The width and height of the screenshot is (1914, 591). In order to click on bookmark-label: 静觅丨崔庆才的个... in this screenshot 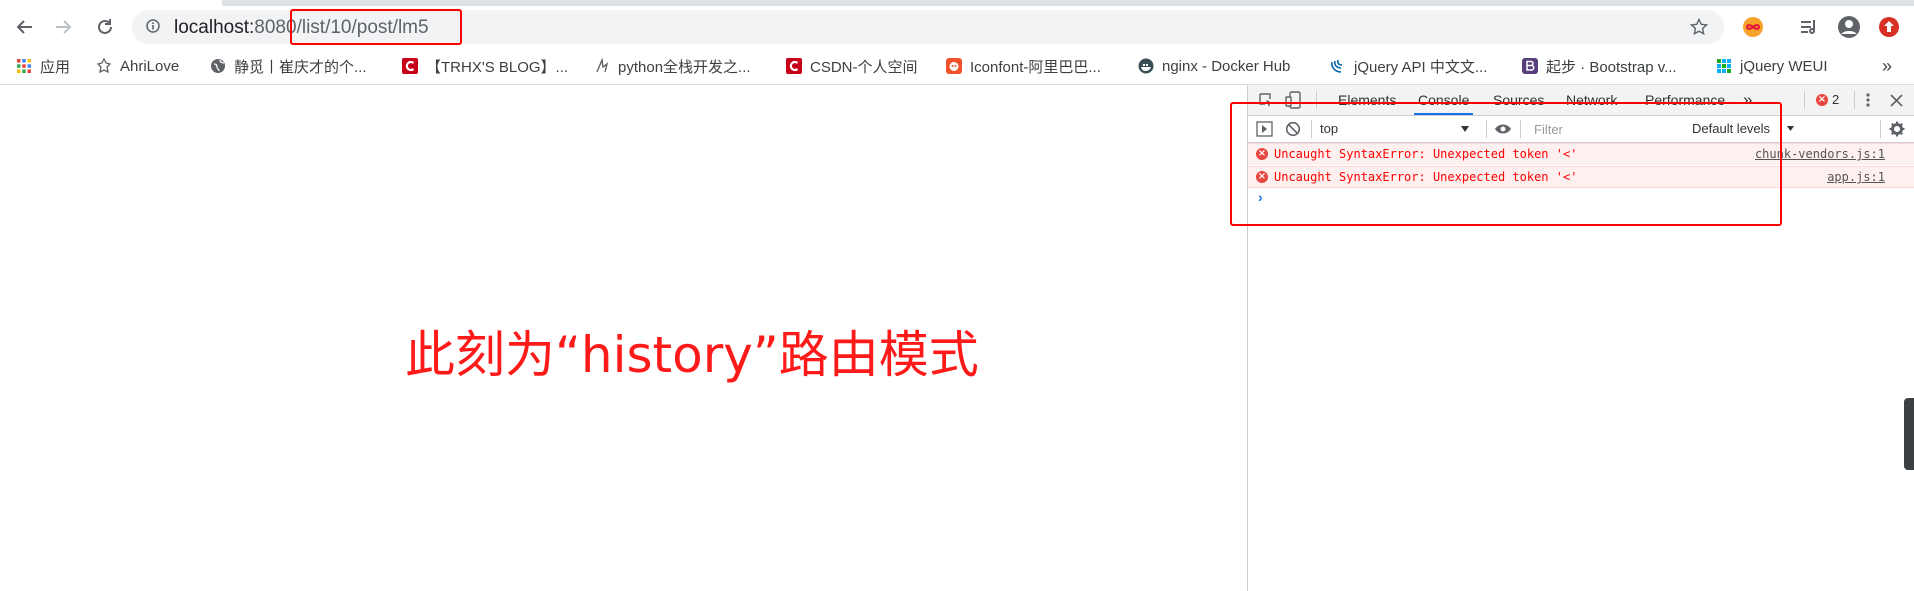, I will do `click(300, 67)`.